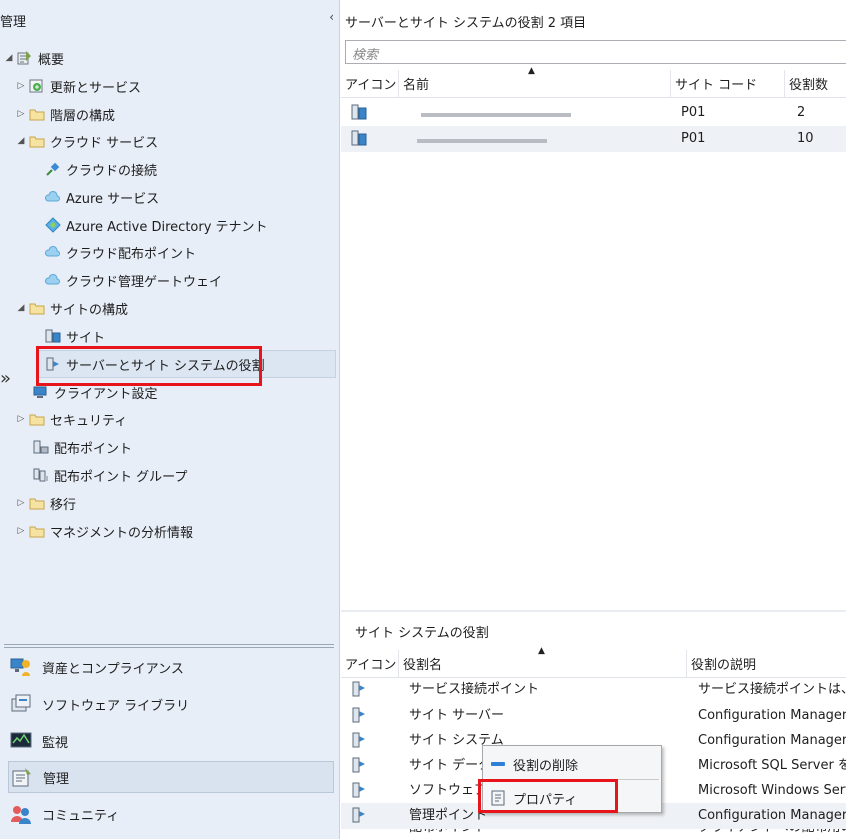 The image size is (846, 839). I want to click on pane-splitter, so click(593, 611).